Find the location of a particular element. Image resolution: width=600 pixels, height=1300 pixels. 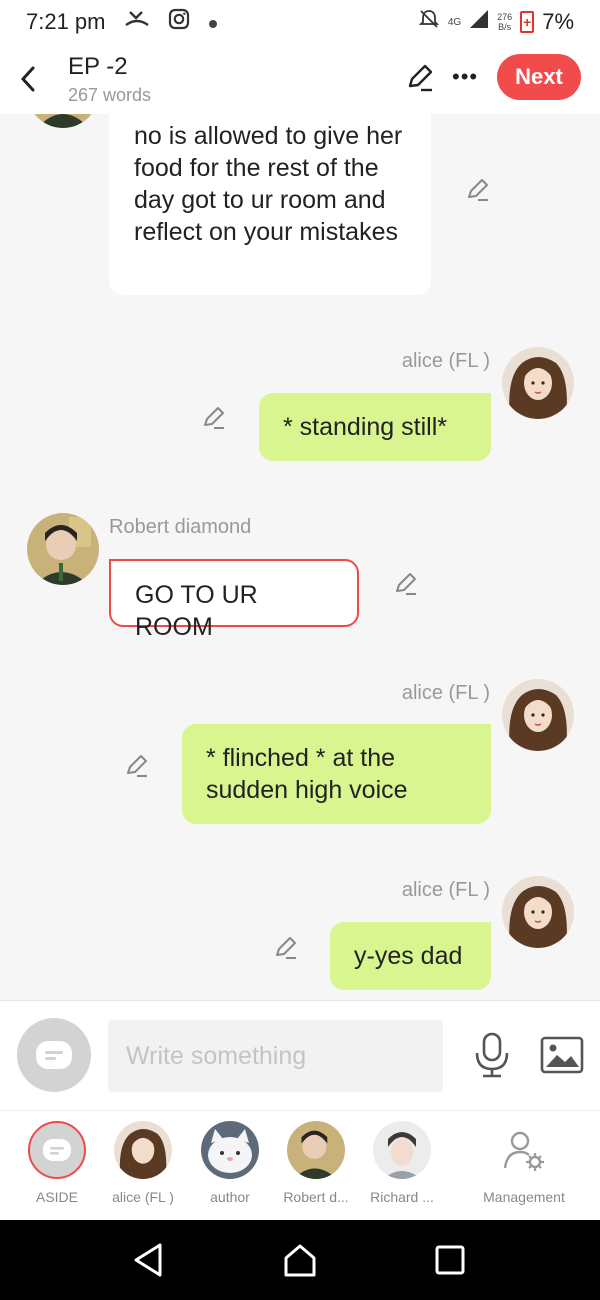

signal-icon is located at coordinates (479, 22).